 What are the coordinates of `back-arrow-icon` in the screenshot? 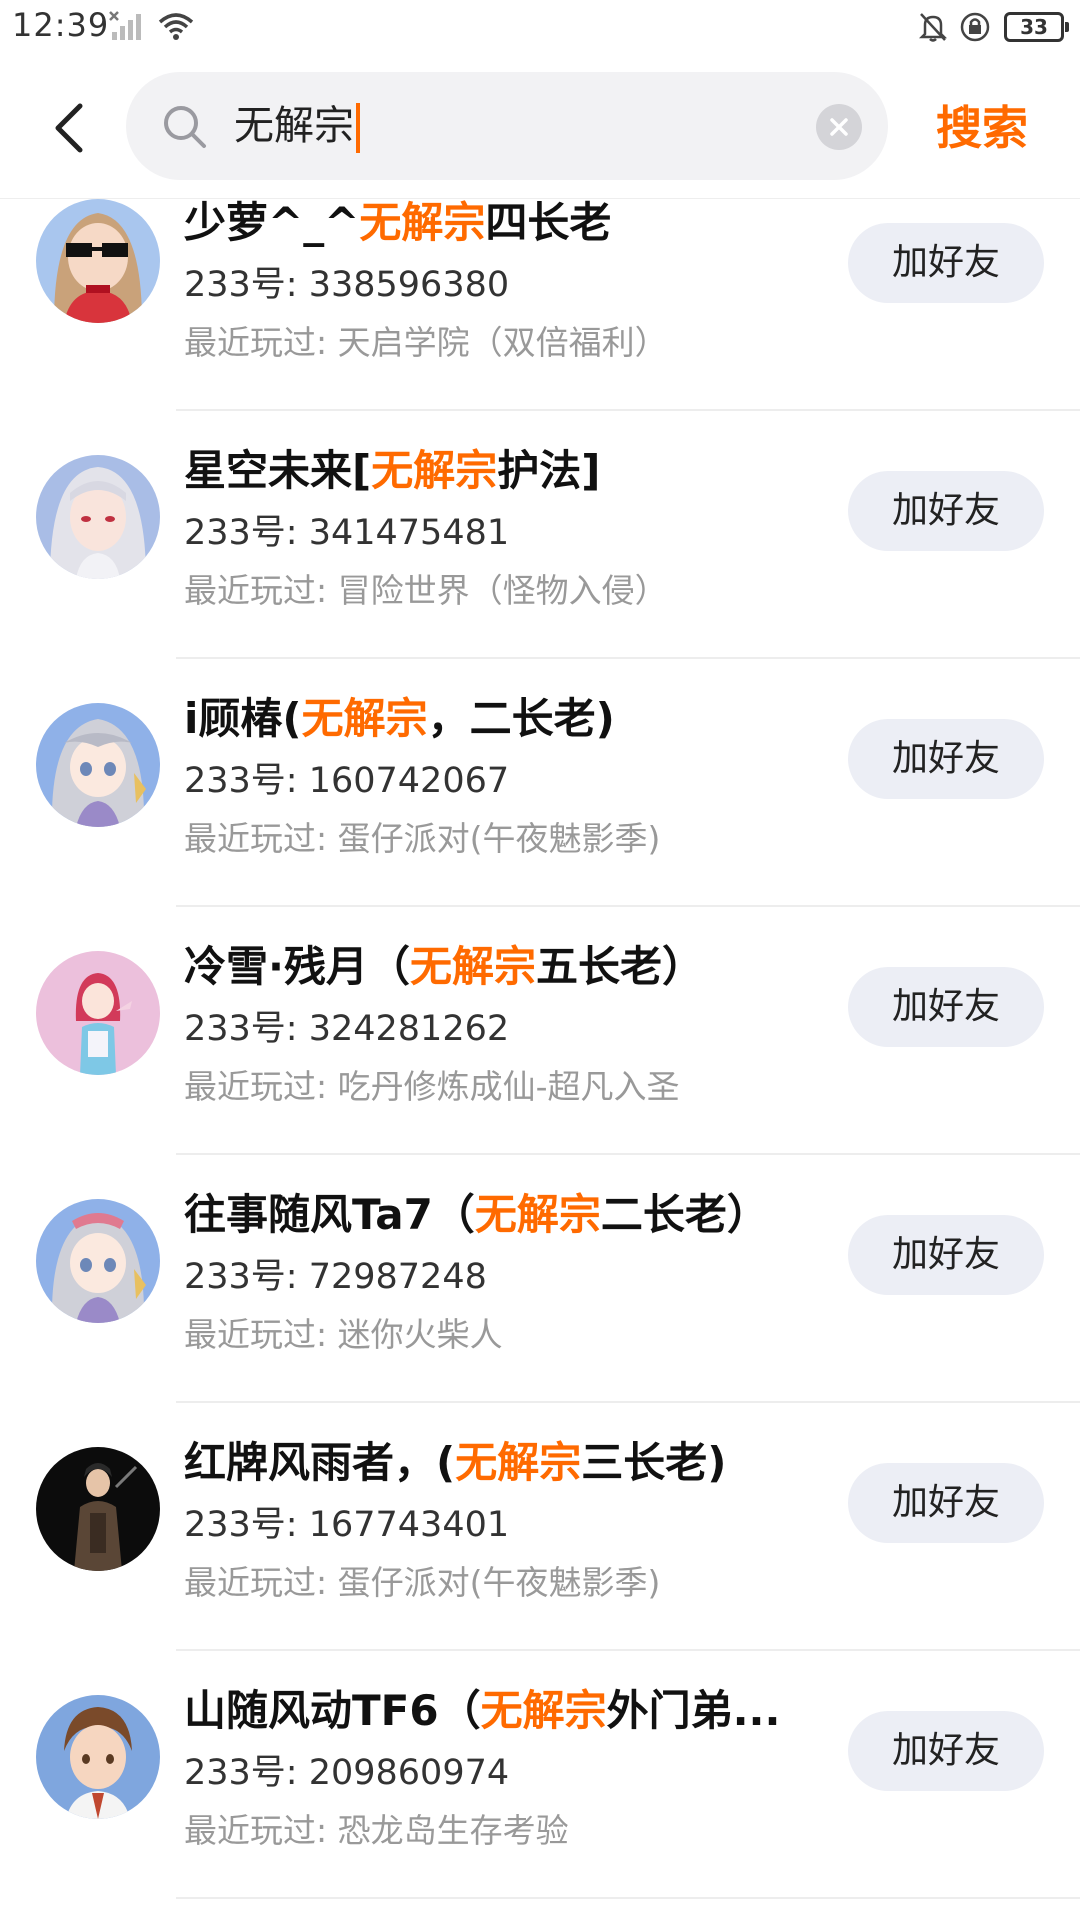 It's located at (72, 128).